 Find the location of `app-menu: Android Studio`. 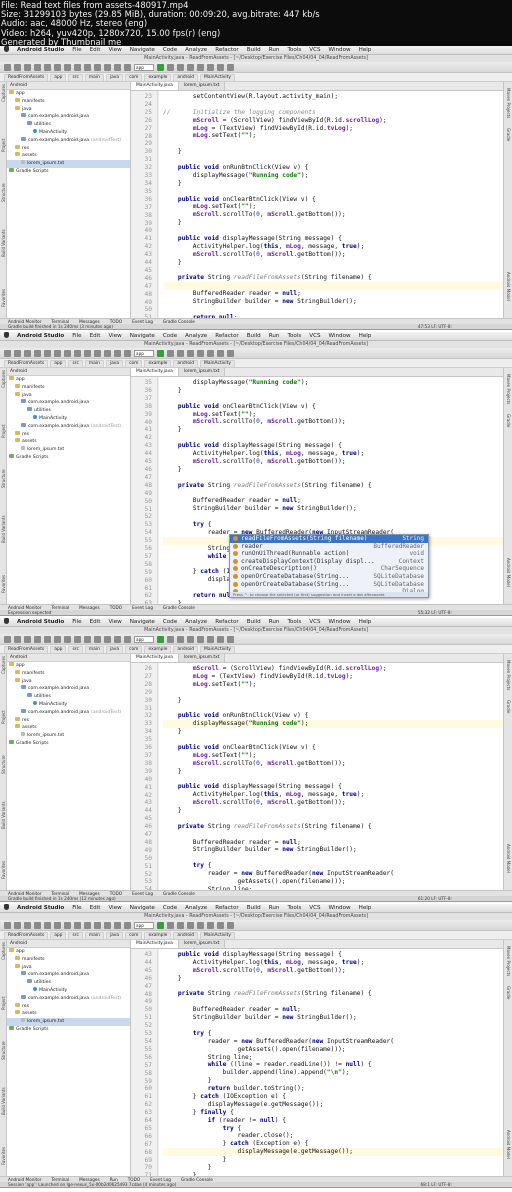

app-menu: Android Studio is located at coordinates (40, 50).